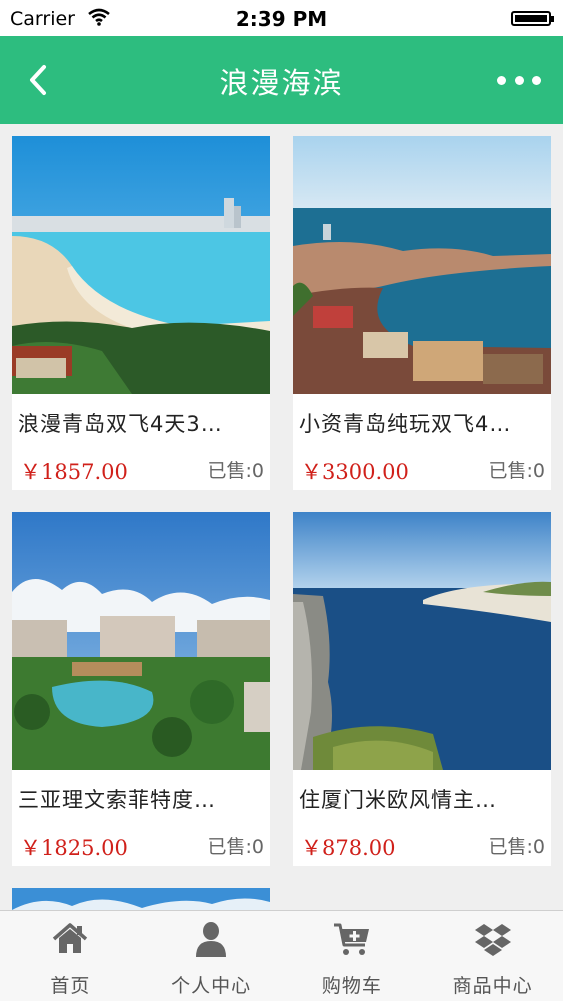 This screenshot has height=1001, width=563. I want to click on tab-label: 个人中心, so click(211, 986).